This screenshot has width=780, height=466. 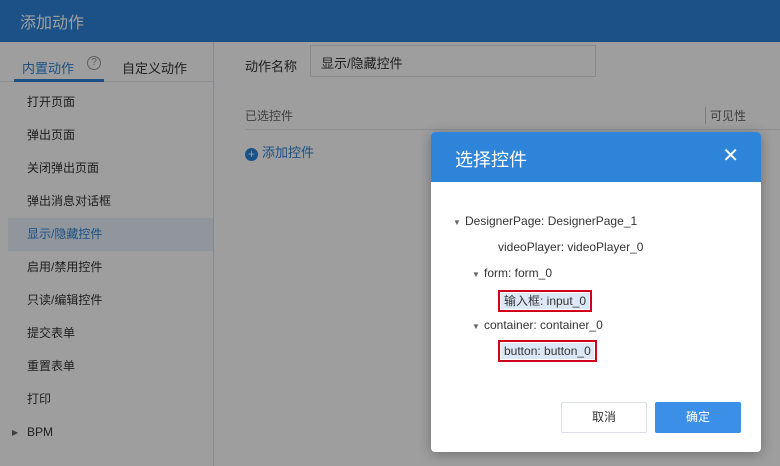 What do you see at coordinates (596, 157) in the screenshot?
I see `dialog-header: 选择控件 ✕` at bounding box center [596, 157].